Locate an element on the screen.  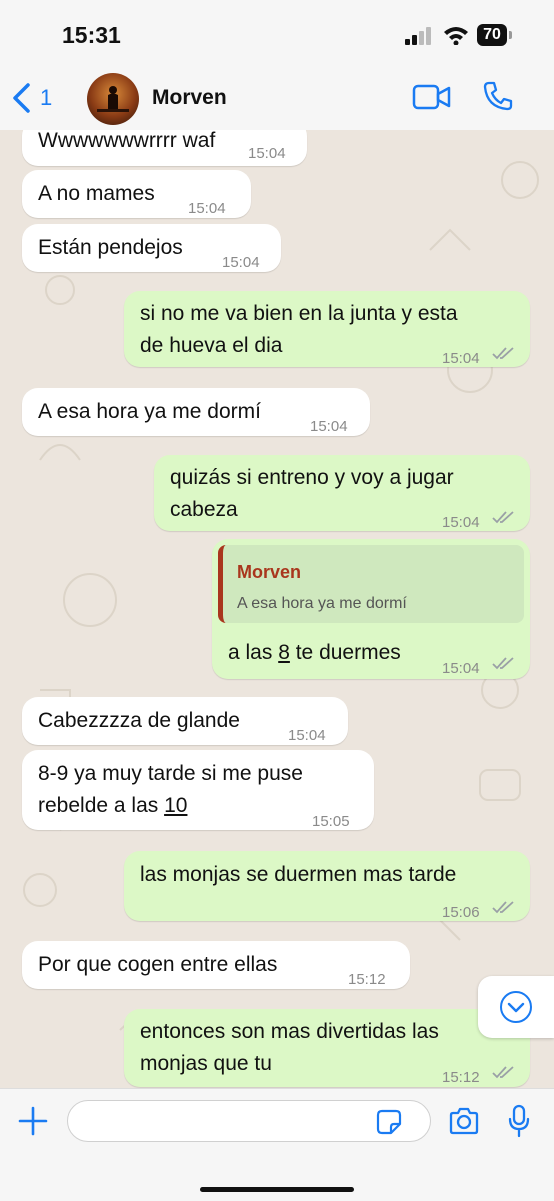
message-text-line: de hueva el dia is located at coordinates (211, 345).